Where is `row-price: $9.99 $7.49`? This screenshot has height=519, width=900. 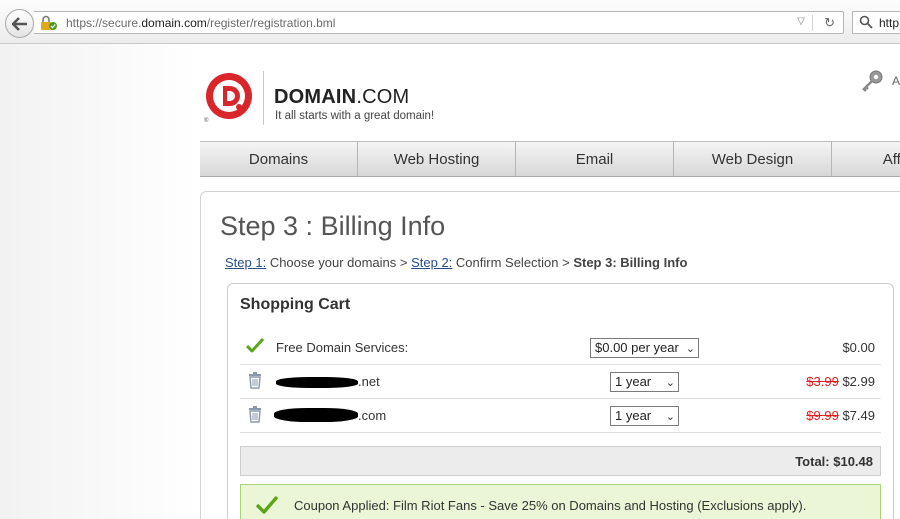
row-price: $9.99 $7.49 is located at coordinates (840, 415).